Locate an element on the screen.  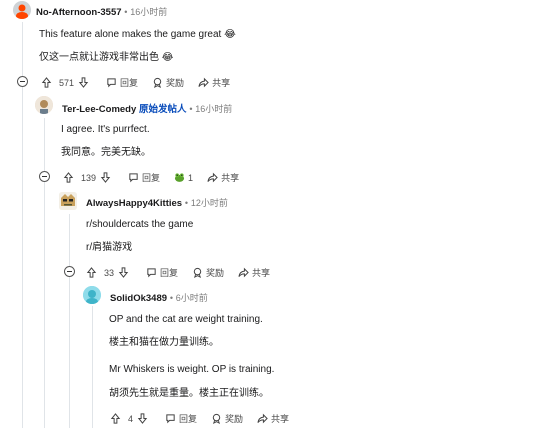
comment-text-zh: 楼主和猫在做力量训练。 is located at coordinates (164, 342).